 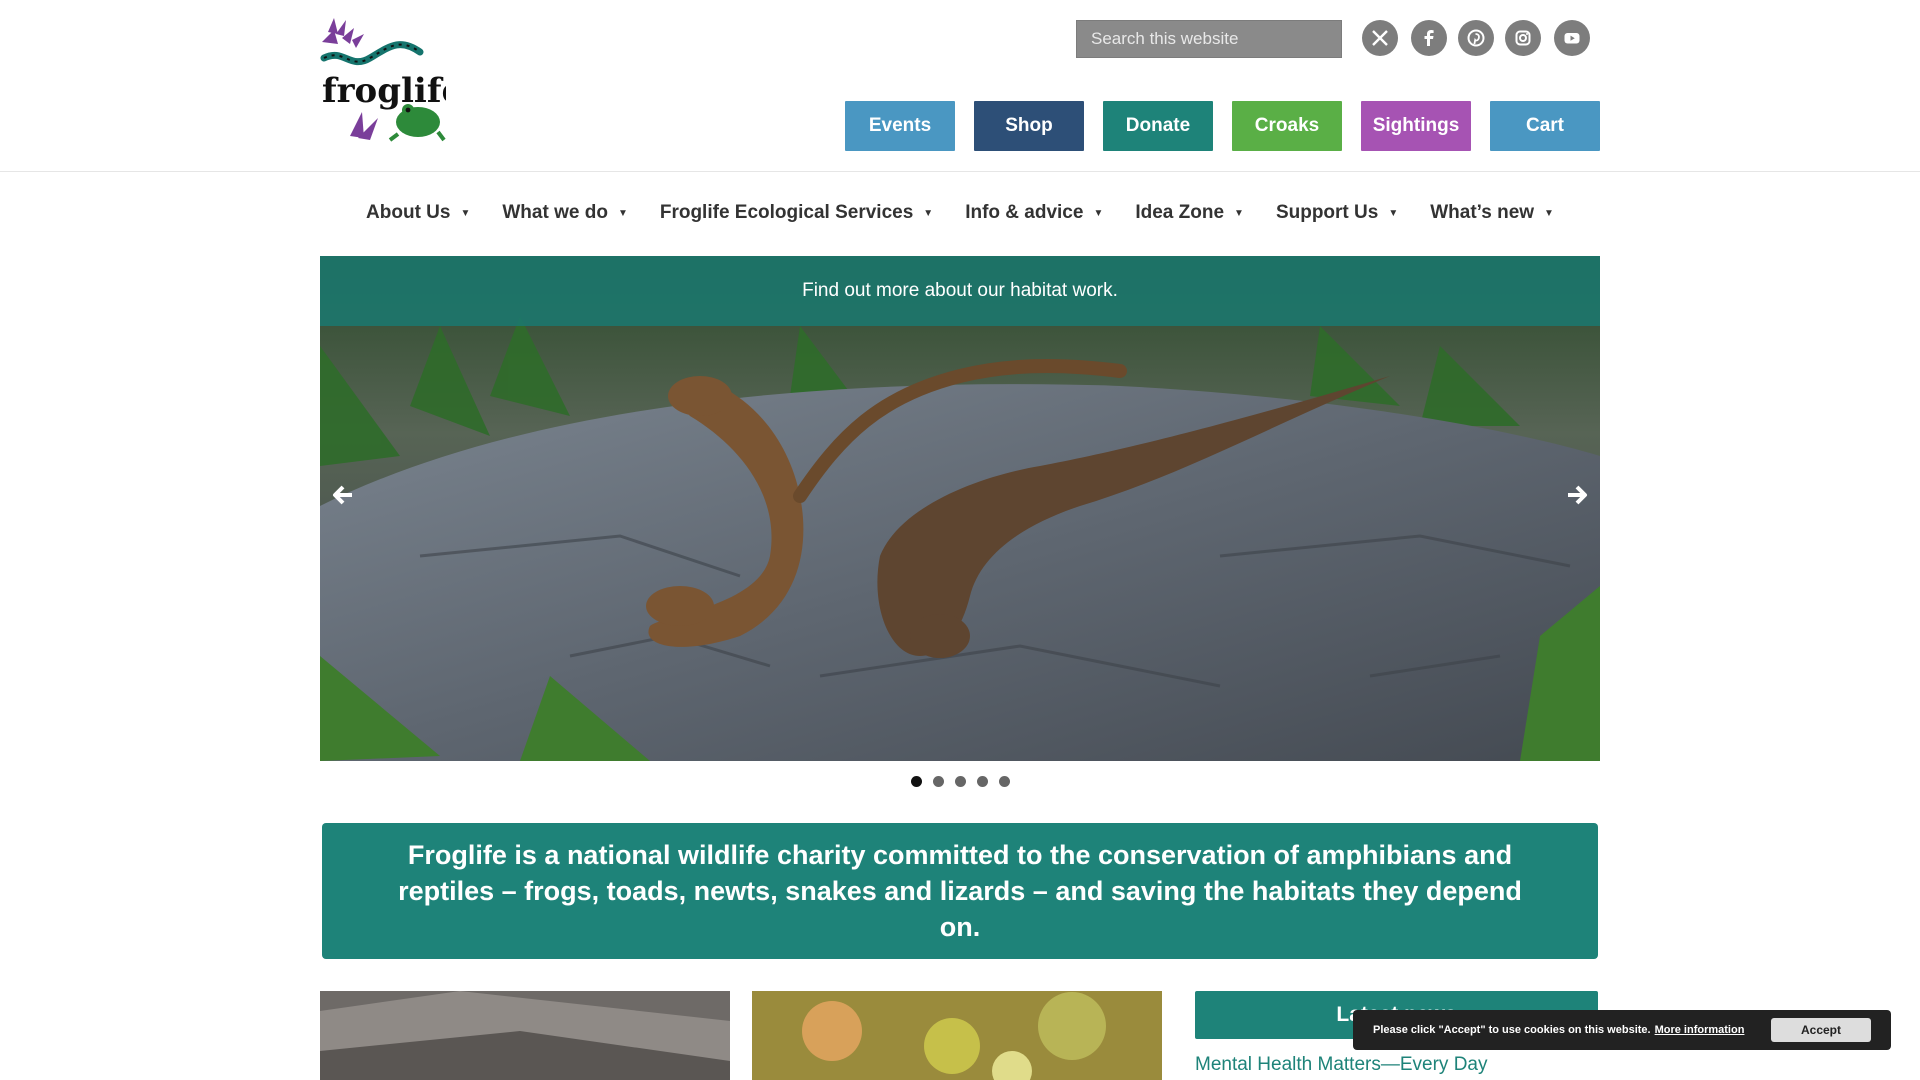 I want to click on events-button: Events, so click(x=900, y=126).